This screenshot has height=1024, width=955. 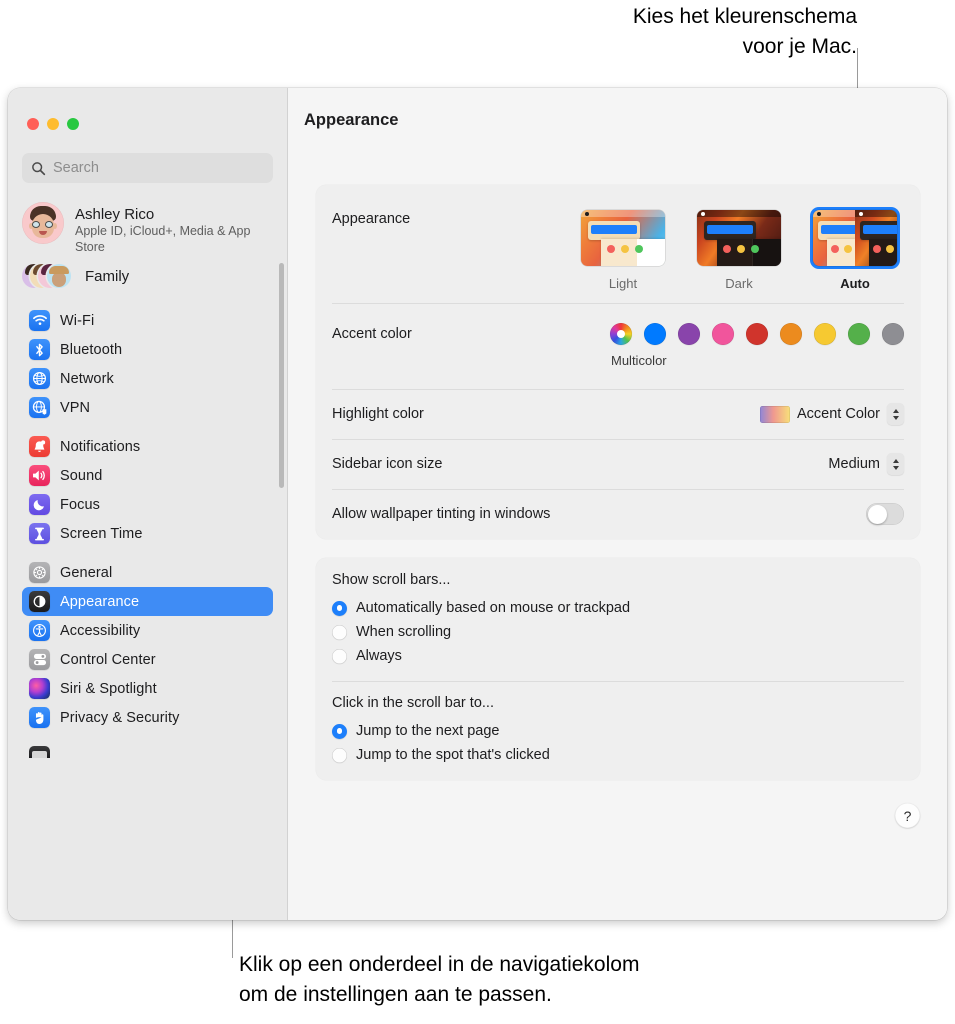 What do you see at coordinates (885, 514) in the screenshot?
I see `wallpaper-tinting-toggle` at bounding box center [885, 514].